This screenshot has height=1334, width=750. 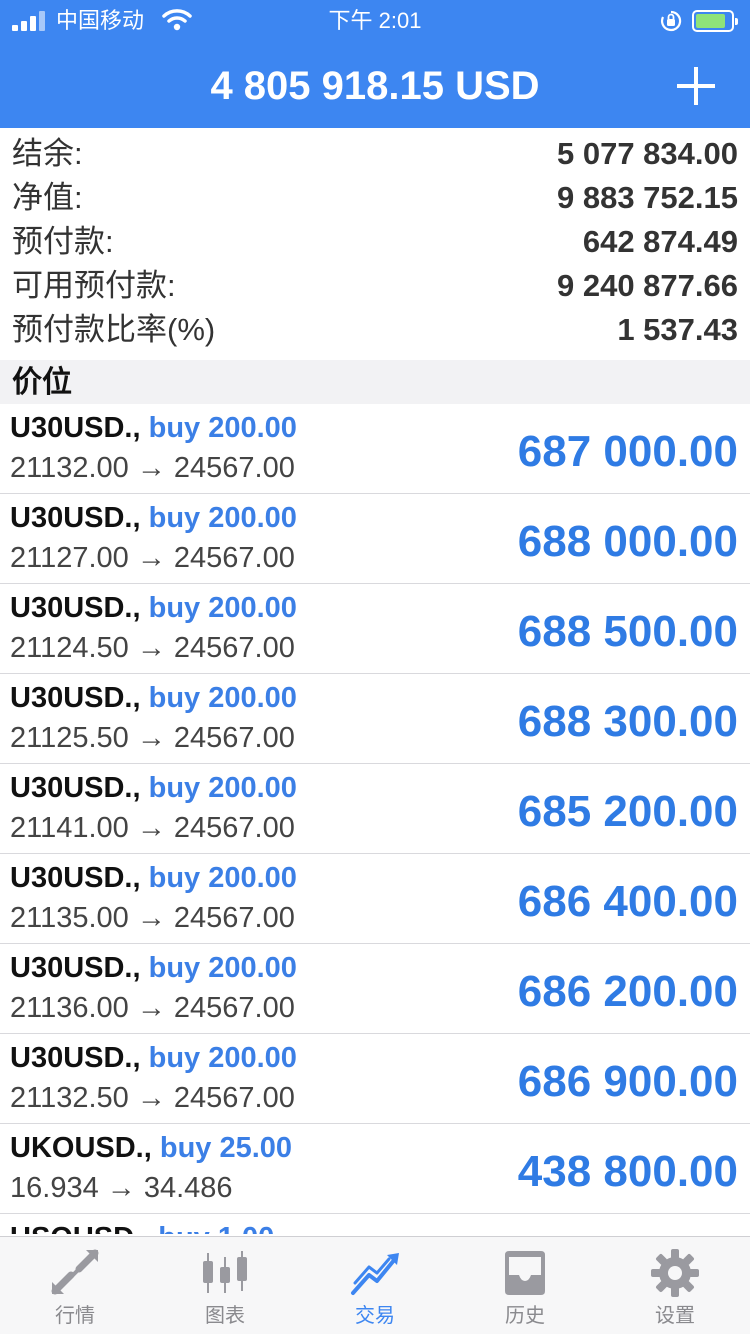 I want to click on position-prices: 21124.50 → 24567.00, so click(x=152, y=648).